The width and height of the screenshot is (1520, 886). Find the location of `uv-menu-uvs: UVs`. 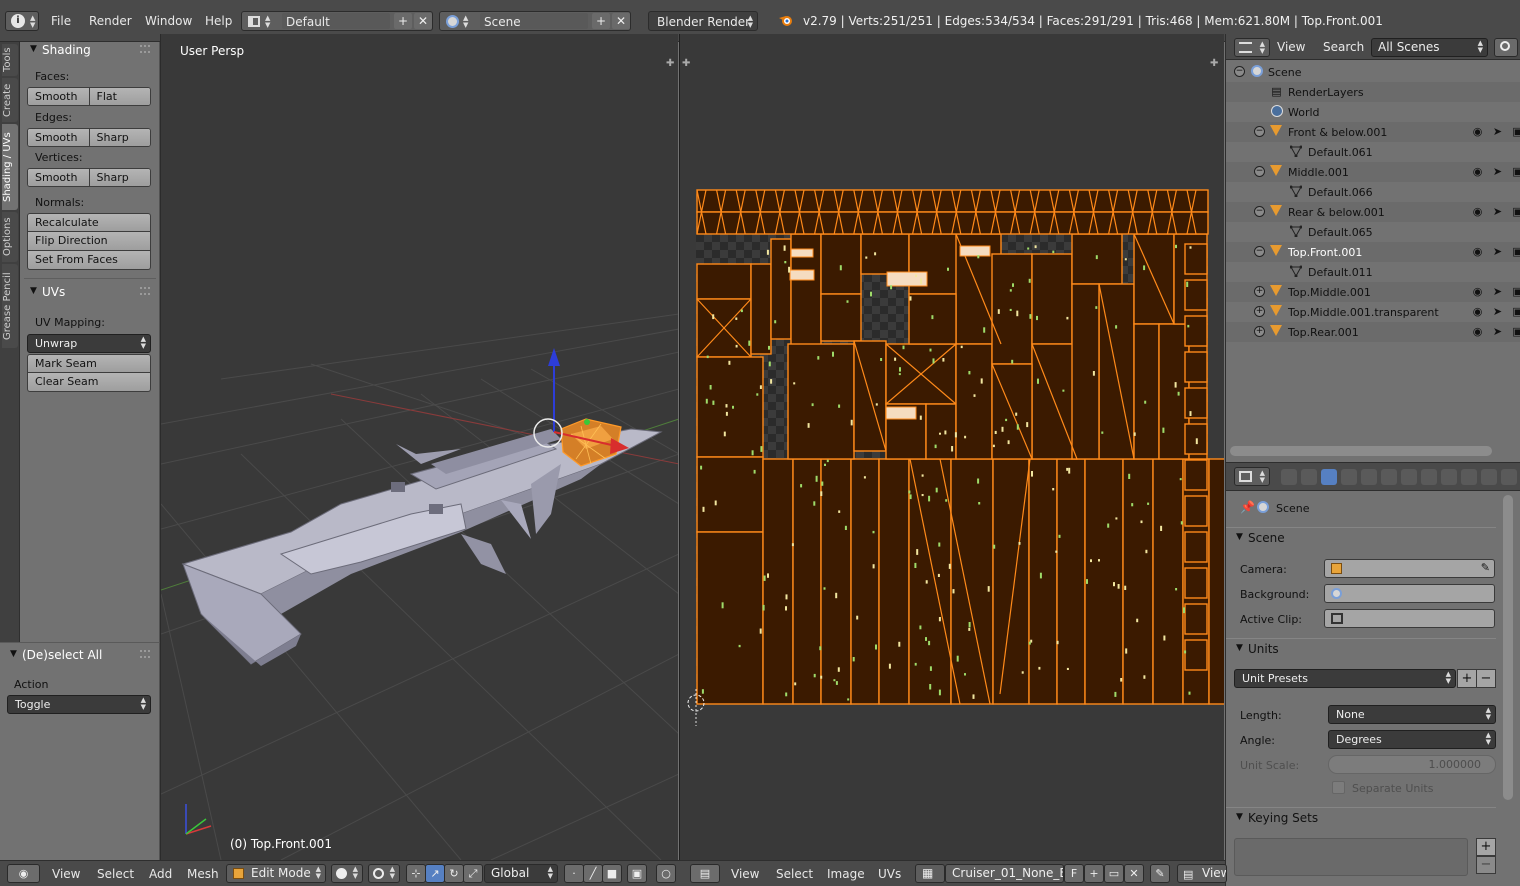

uv-menu-uvs: UVs is located at coordinates (889, 874).